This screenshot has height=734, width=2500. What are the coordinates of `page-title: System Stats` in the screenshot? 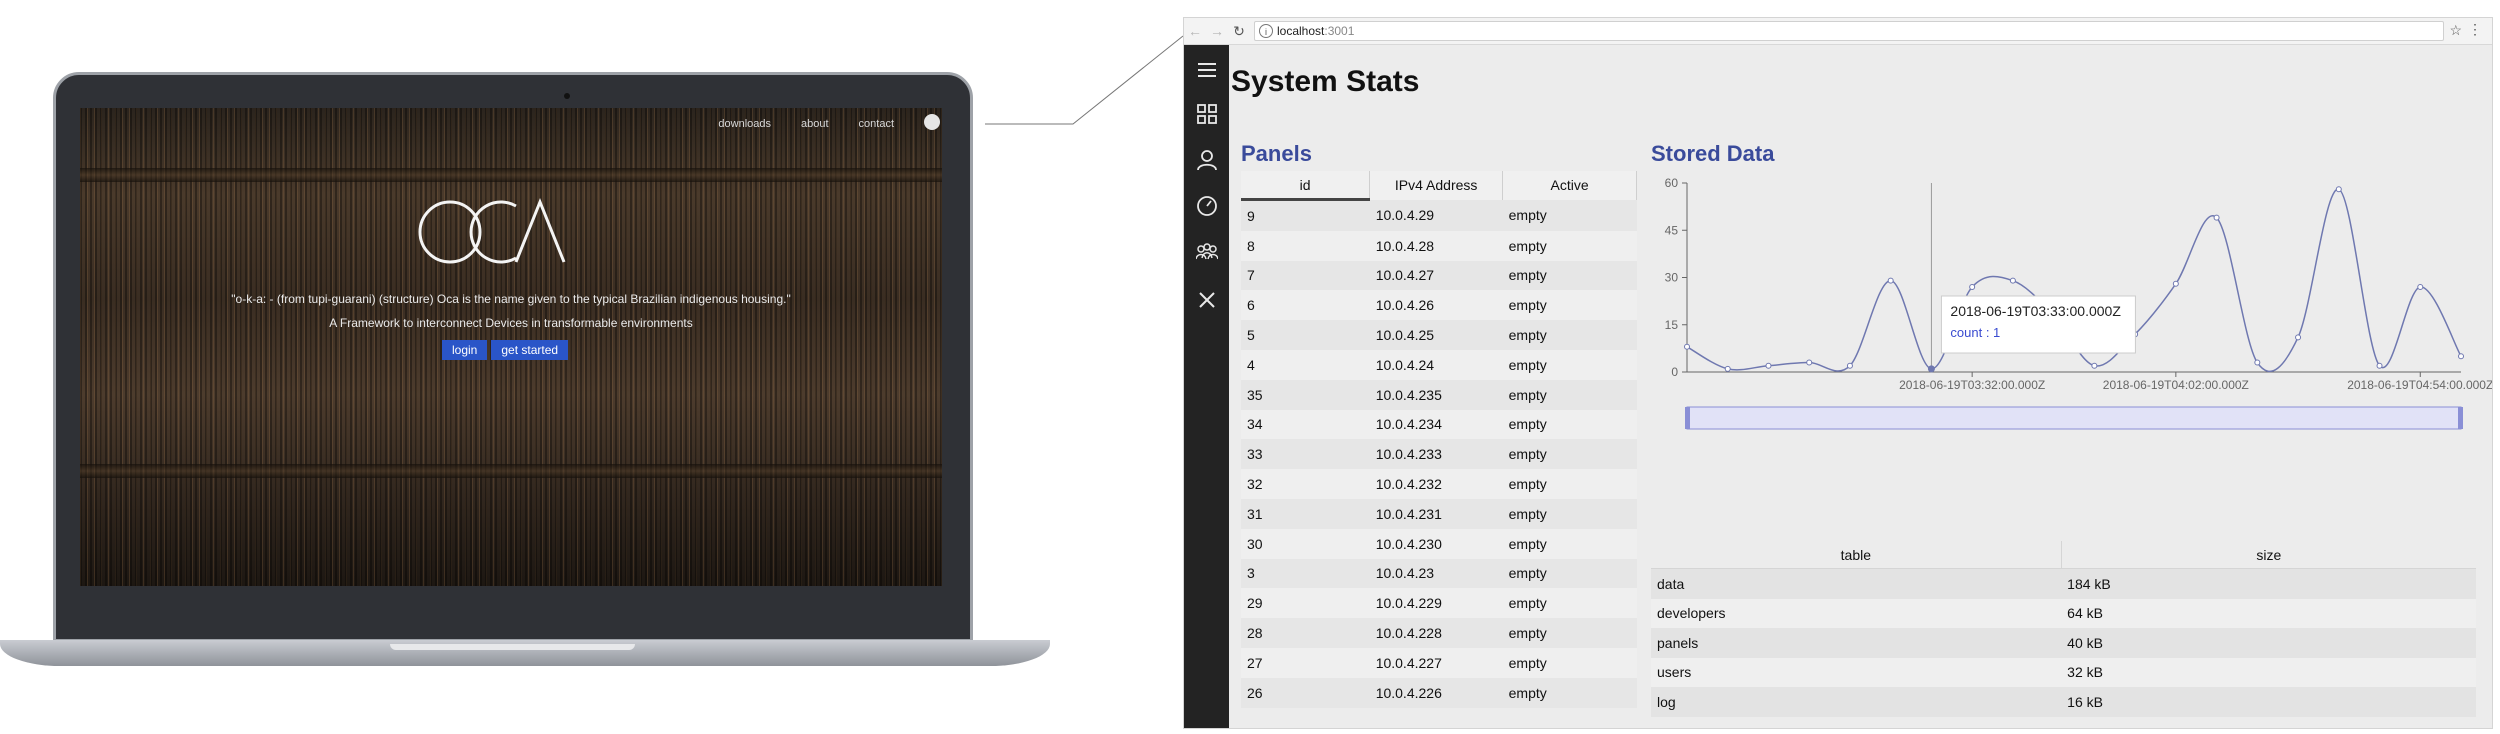 It's located at (1325, 81).